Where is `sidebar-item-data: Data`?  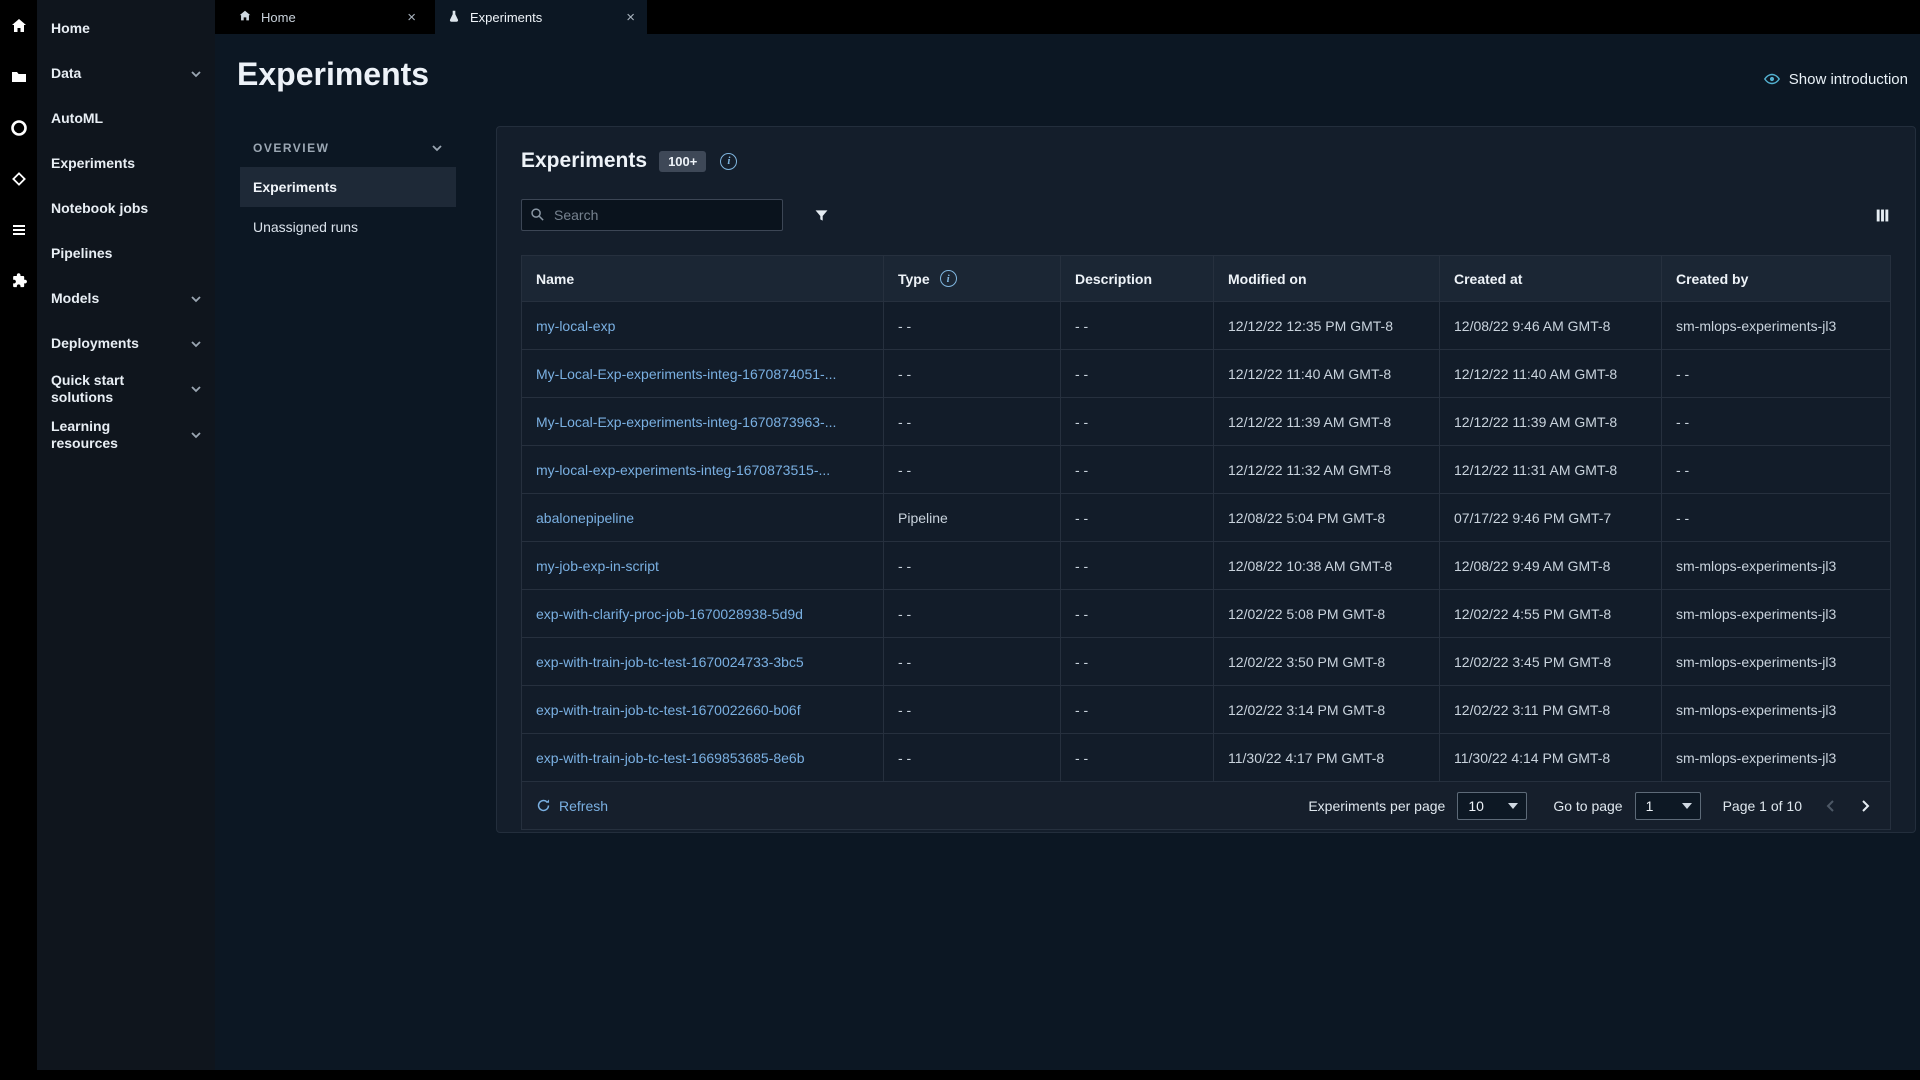 sidebar-item-data: Data is located at coordinates (126, 73).